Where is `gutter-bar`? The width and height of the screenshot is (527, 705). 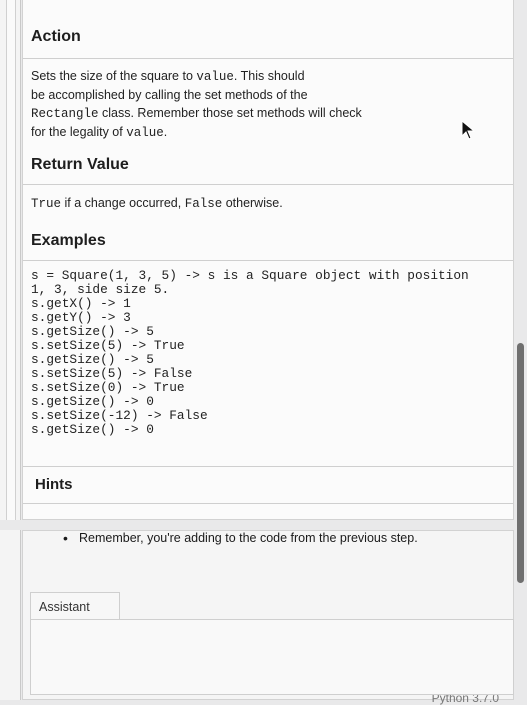 gutter-bar is located at coordinates (11, 260).